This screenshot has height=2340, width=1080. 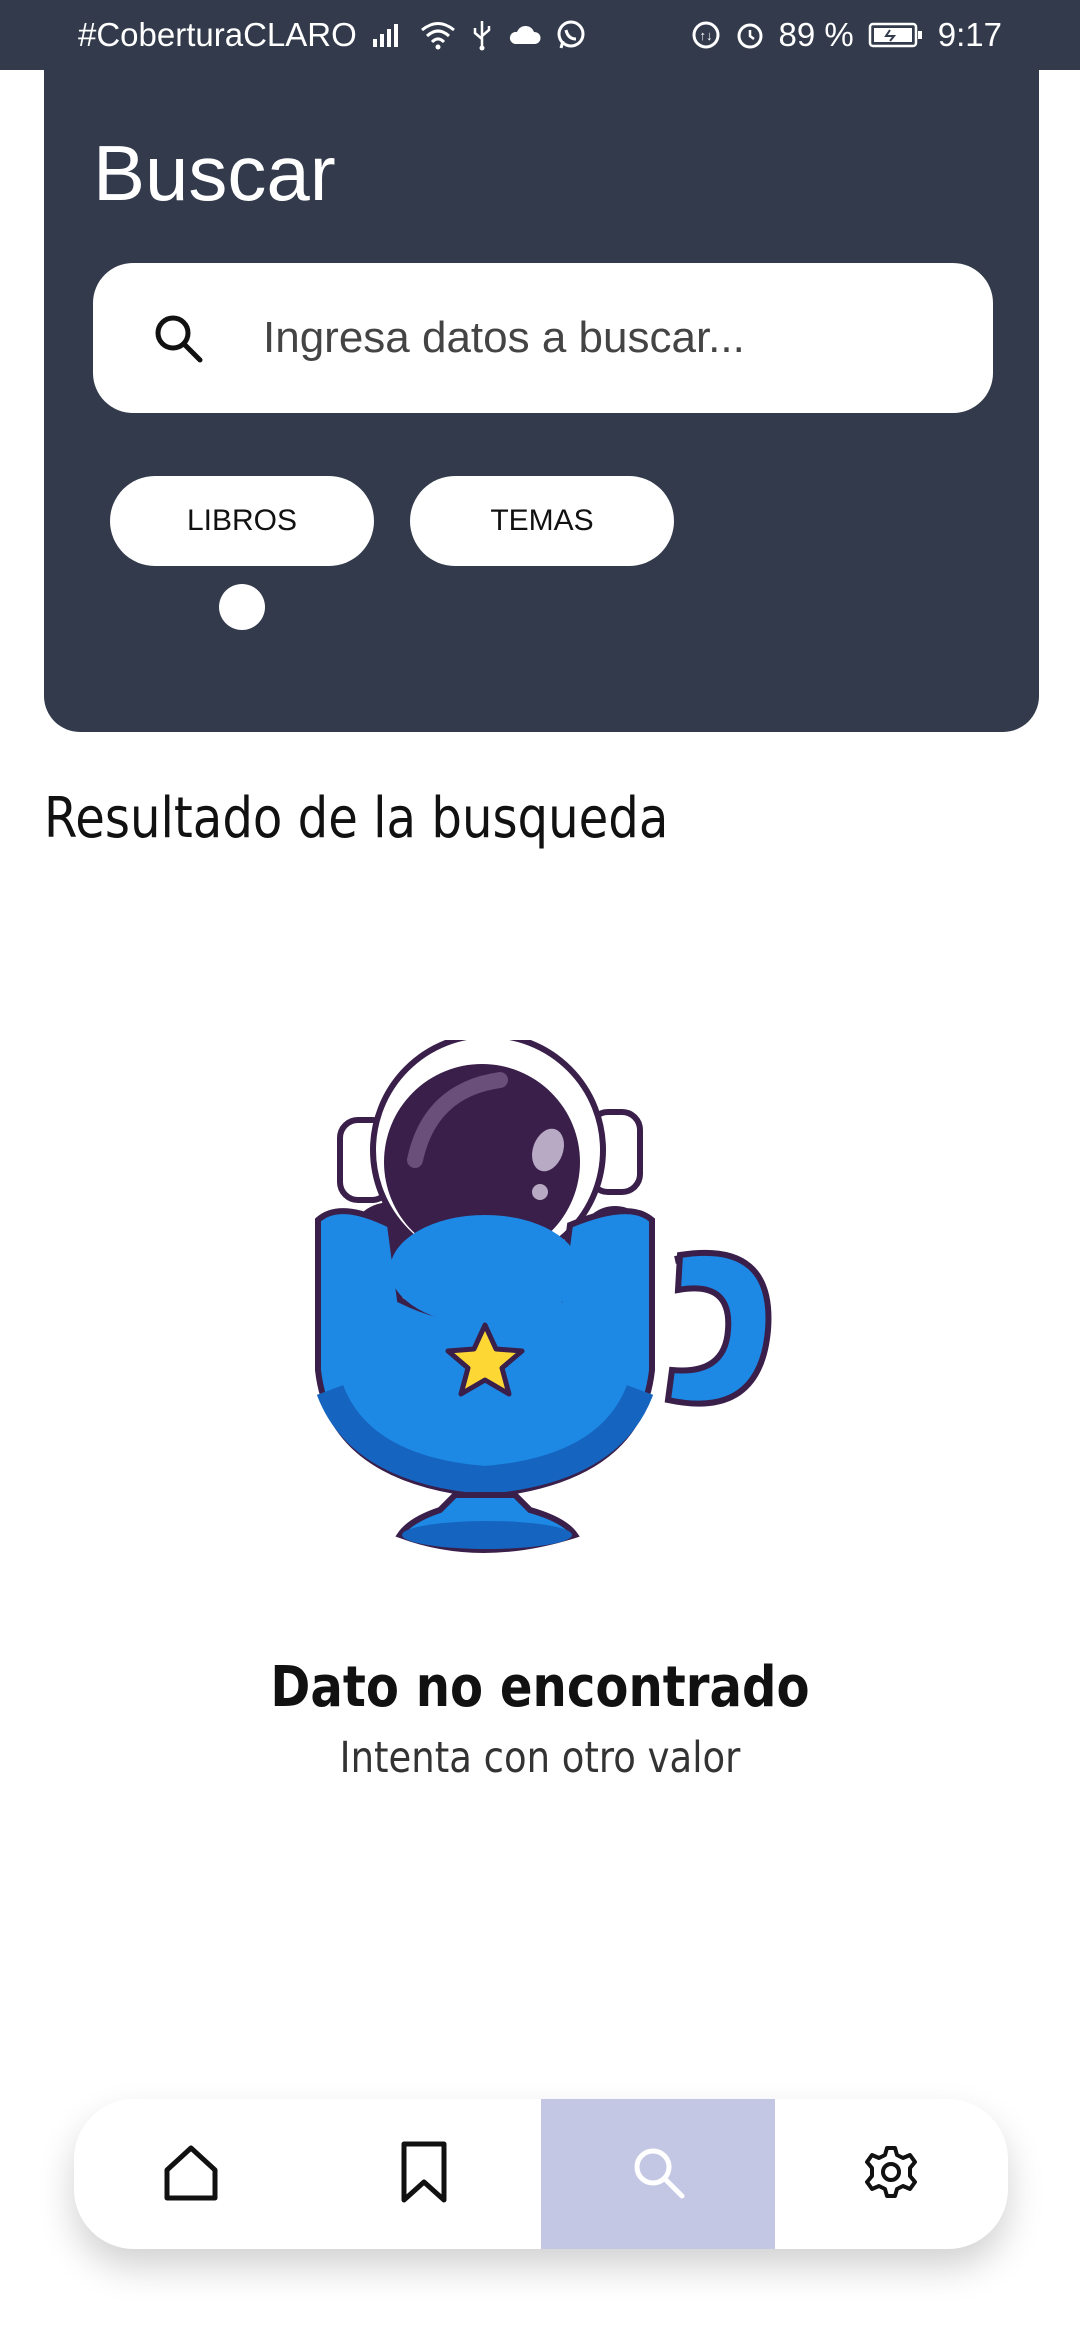 I want to click on selected-filter-indicator, so click(x=242, y=607).